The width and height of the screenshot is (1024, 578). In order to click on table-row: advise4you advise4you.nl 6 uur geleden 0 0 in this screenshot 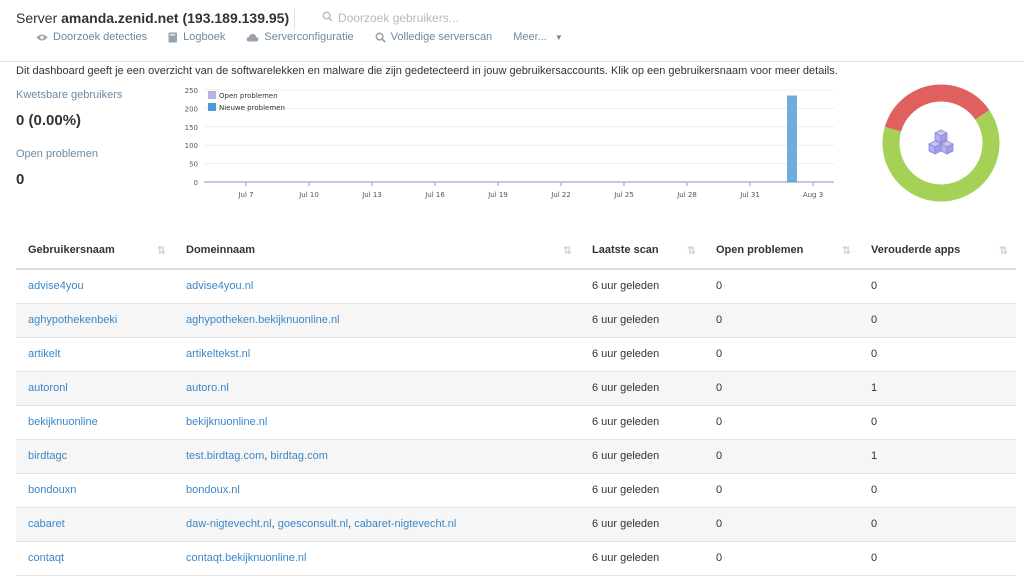, I will do `click(516, 286)`.